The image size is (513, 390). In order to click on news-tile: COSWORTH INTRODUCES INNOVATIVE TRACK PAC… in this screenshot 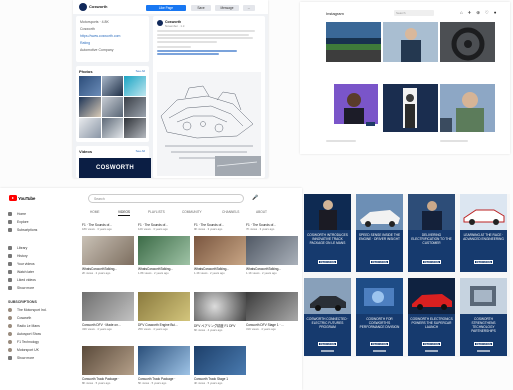, I will do `click(327, 233)`.